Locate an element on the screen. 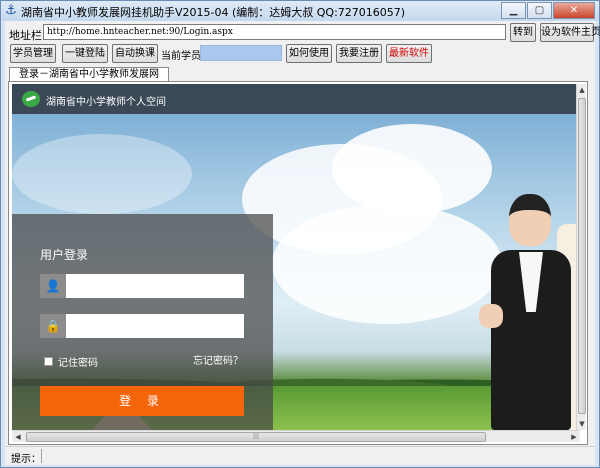  login-title: 用户登录 is located at coordinates (64, 255).